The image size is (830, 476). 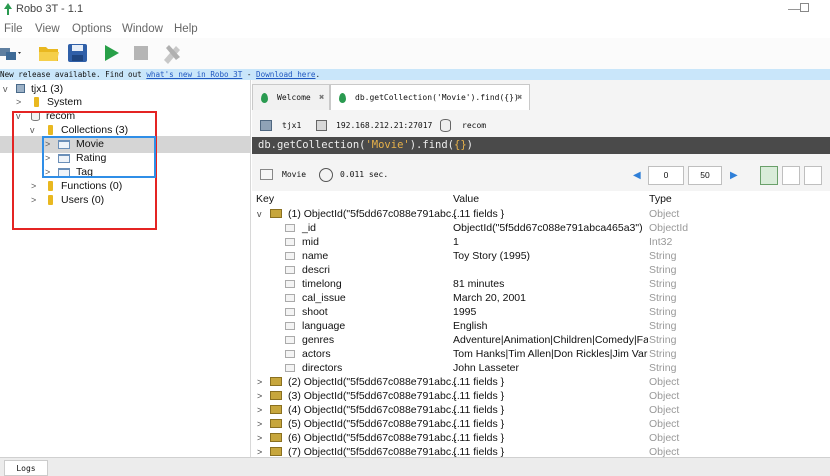 What do you see at coordinates (125, 130) in the screenshot?
I see `tree-collections: v Collections (3)` at bounding box center [125, 130].